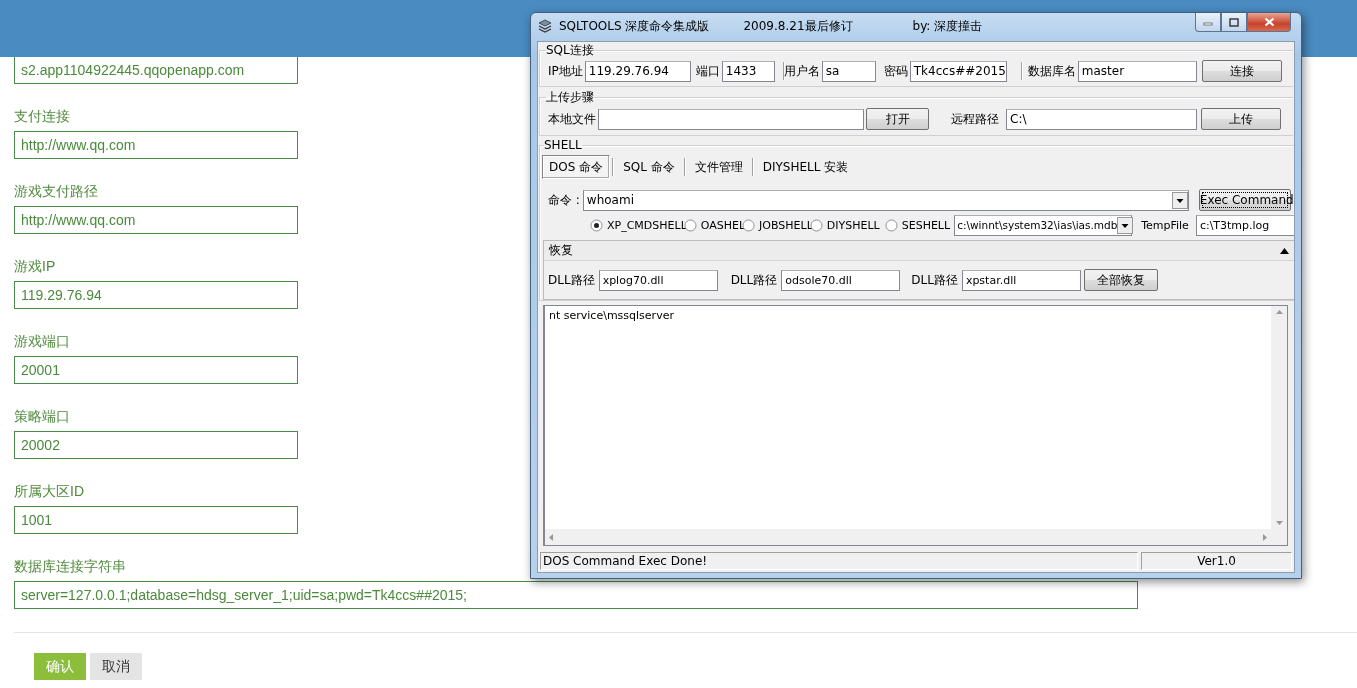  Describe the element at coordinates (848, 71) in the screenshot. I see `input-field: sa` at that location.